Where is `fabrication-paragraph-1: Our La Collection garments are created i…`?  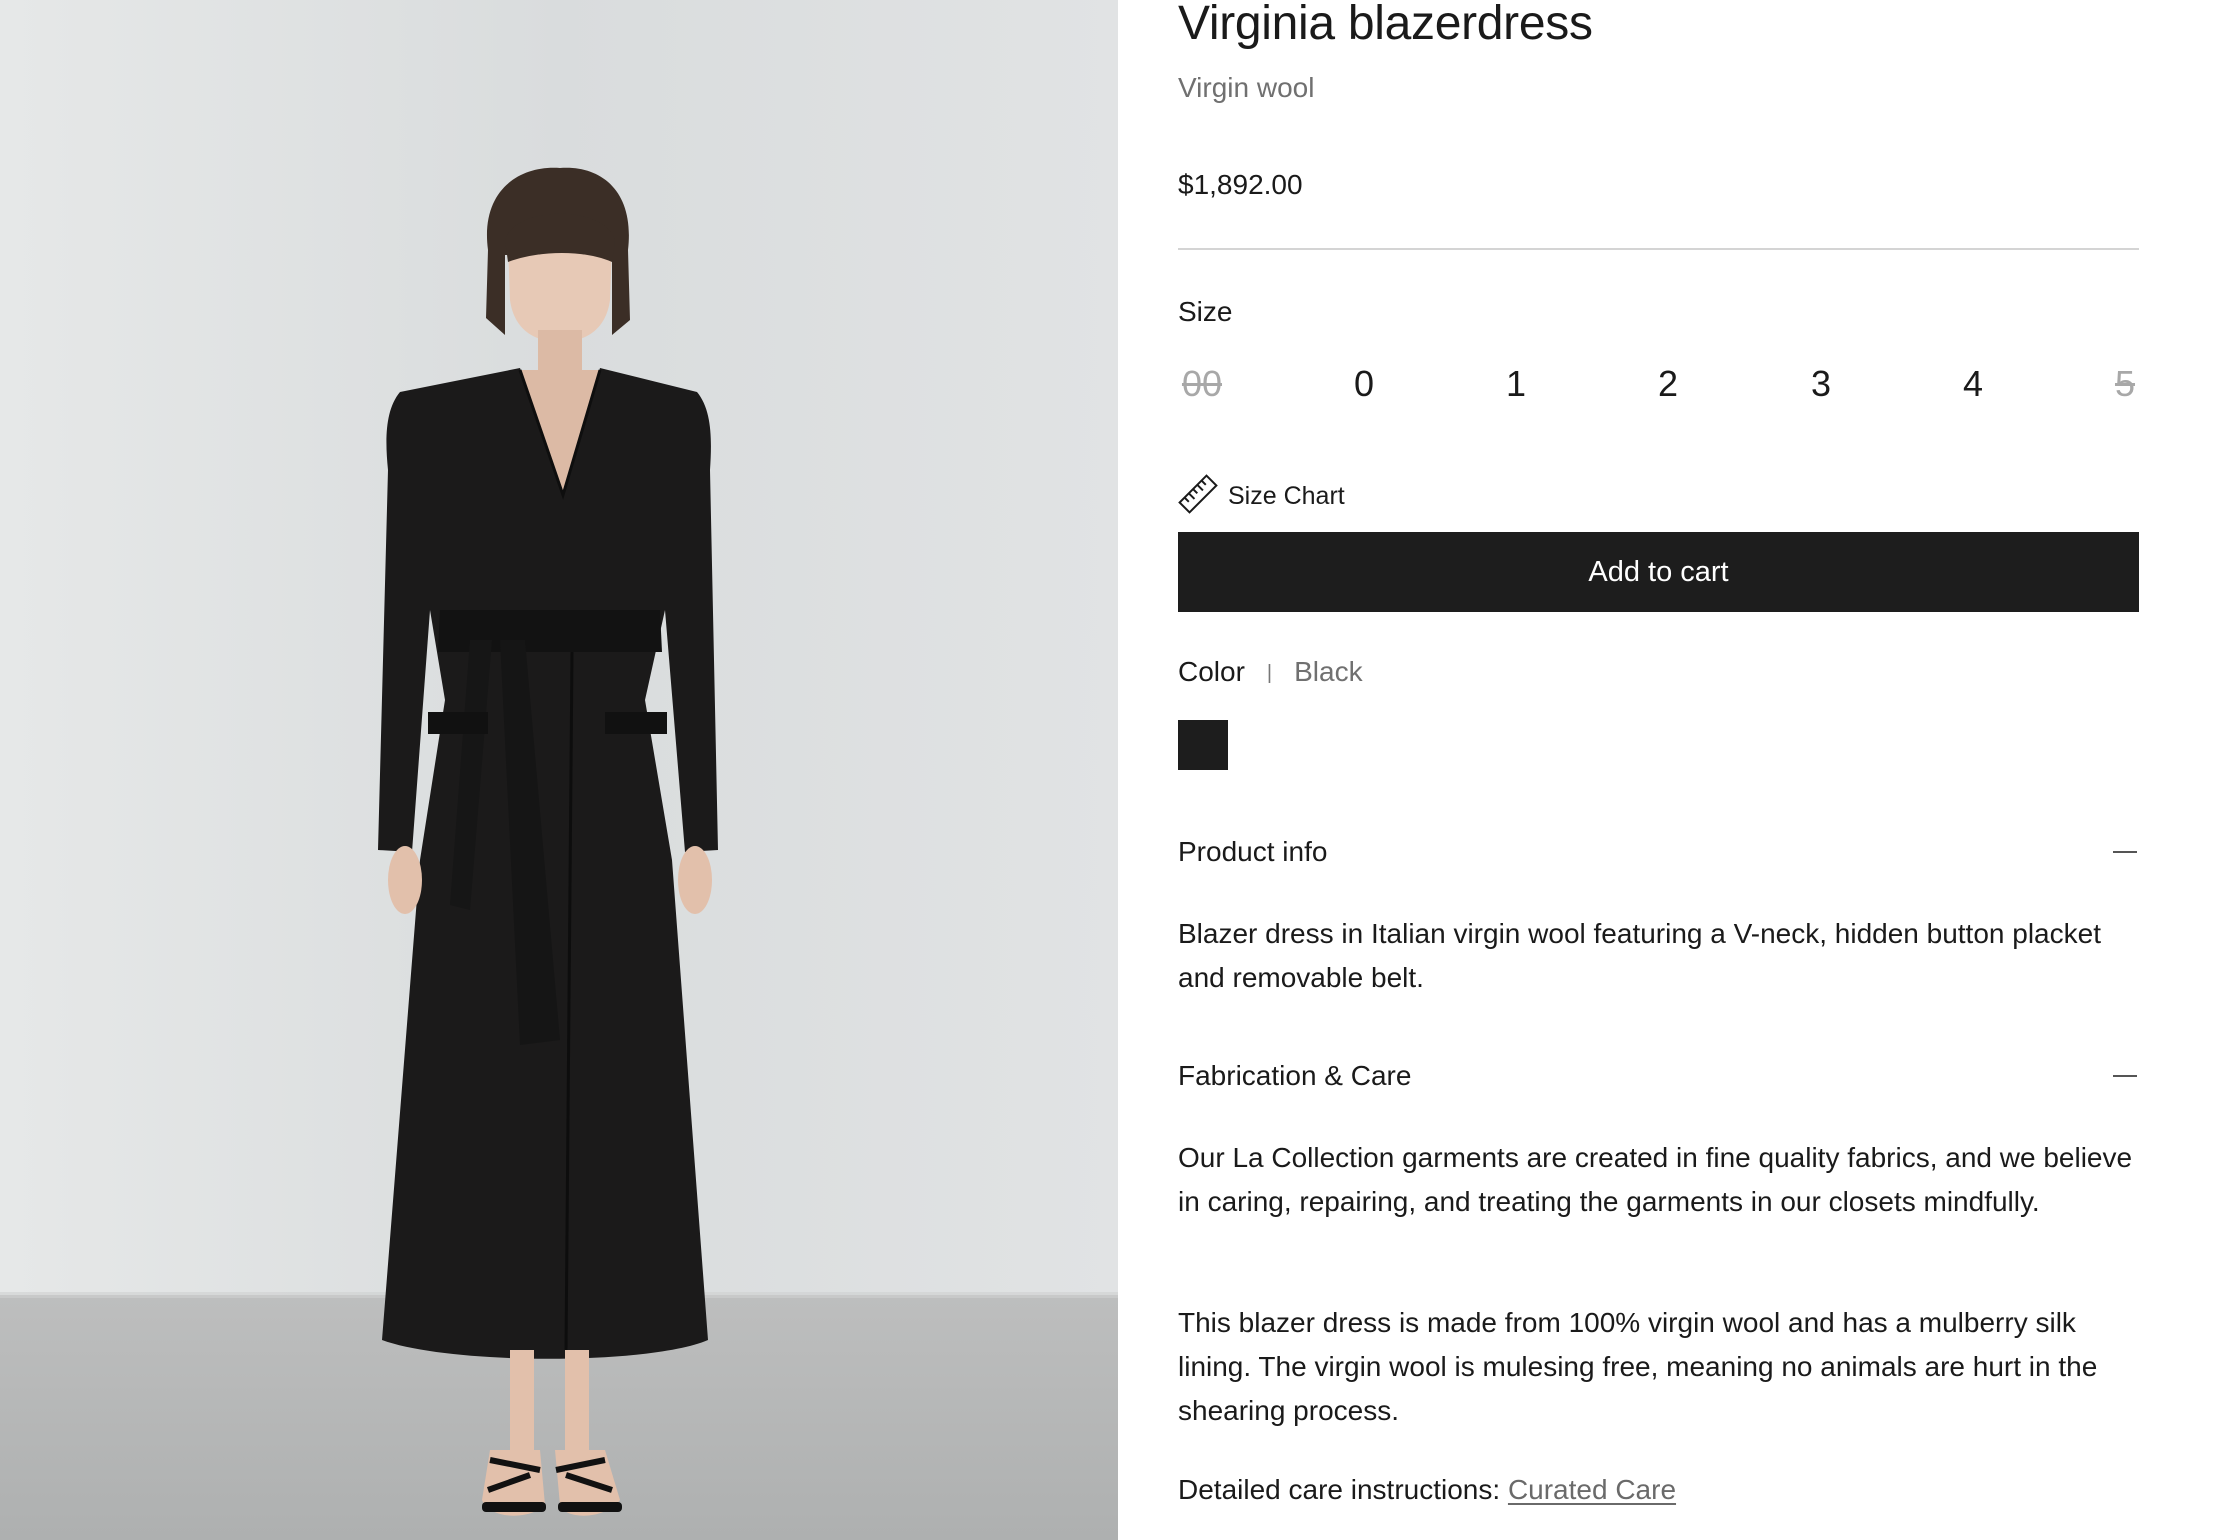
fabrication-paragraph-1: Our La Collection garments are created i… is located at coordinates (1655, 1179).